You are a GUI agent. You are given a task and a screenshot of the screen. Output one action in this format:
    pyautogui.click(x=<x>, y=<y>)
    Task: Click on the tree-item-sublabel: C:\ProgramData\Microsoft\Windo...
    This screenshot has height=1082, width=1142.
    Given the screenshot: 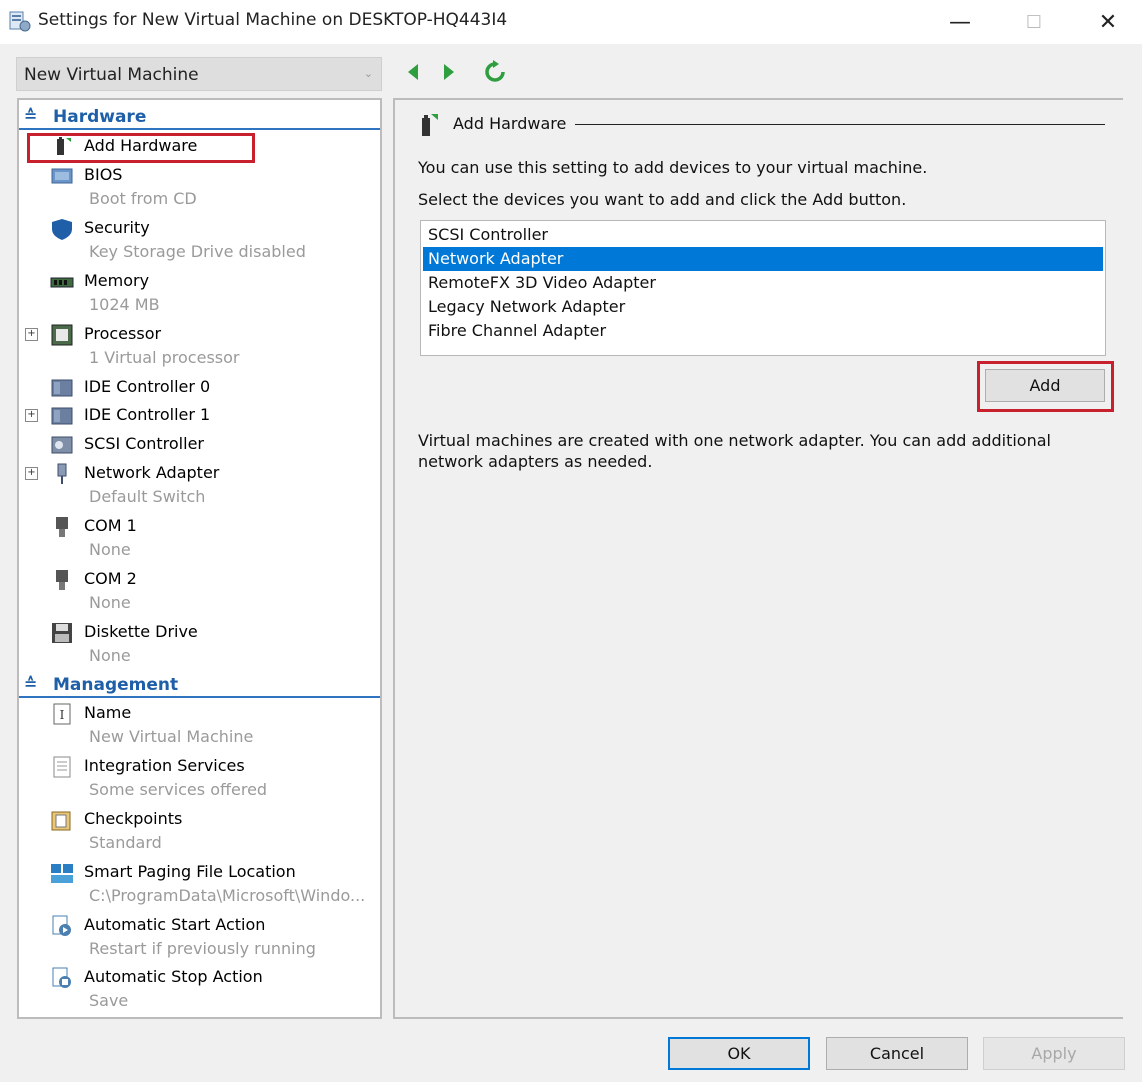 What is the action you would take?
    pyautogui.click(x=227, y=895)
    